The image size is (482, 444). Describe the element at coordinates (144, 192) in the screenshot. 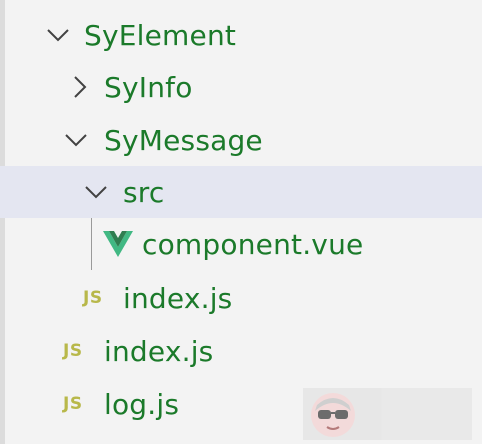

I see `tree-item-label: src` at that location.